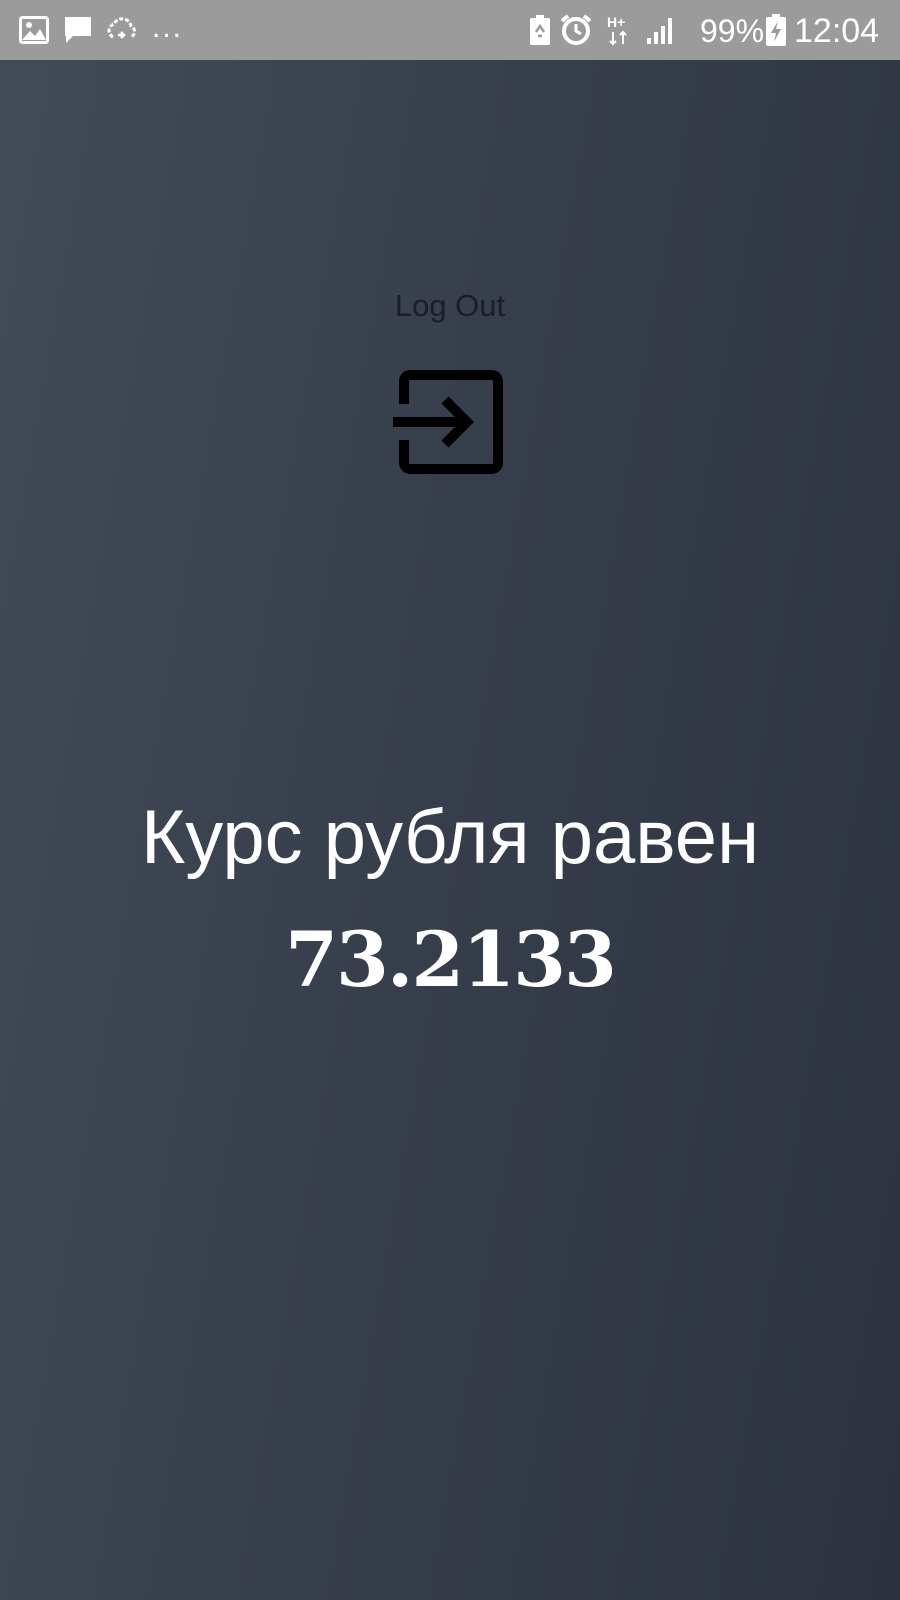 This screenshot has height=1600, width=900. Describe the element at coordinates (576, 30) in the screenshot. I see `alarm-icon` at that location.